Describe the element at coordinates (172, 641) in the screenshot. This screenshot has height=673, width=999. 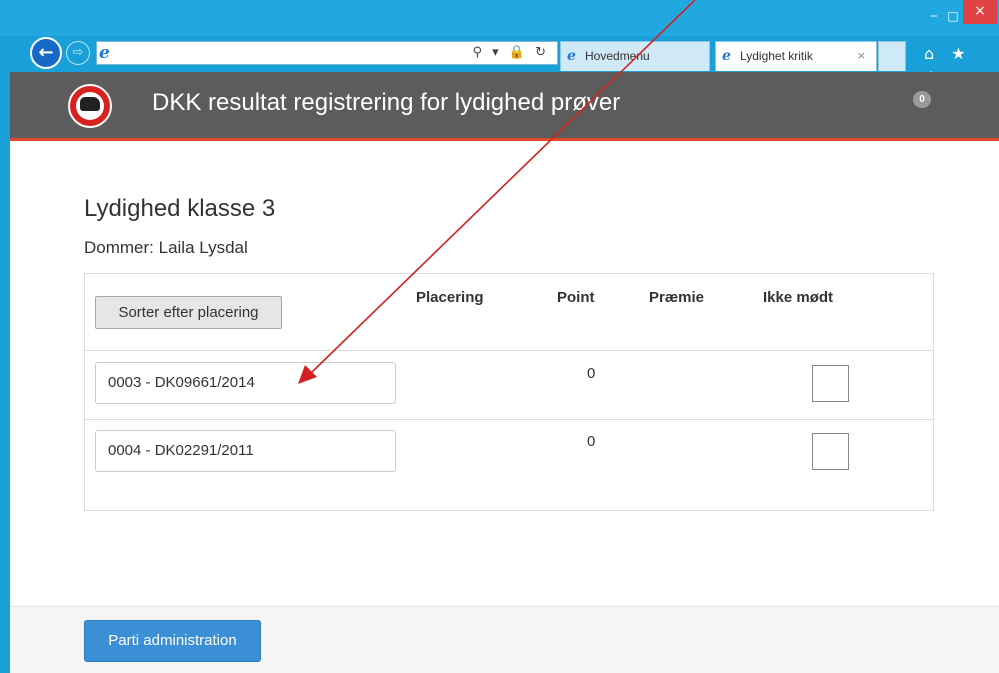
I see `parti-administration-button: Parti administration` at that location.